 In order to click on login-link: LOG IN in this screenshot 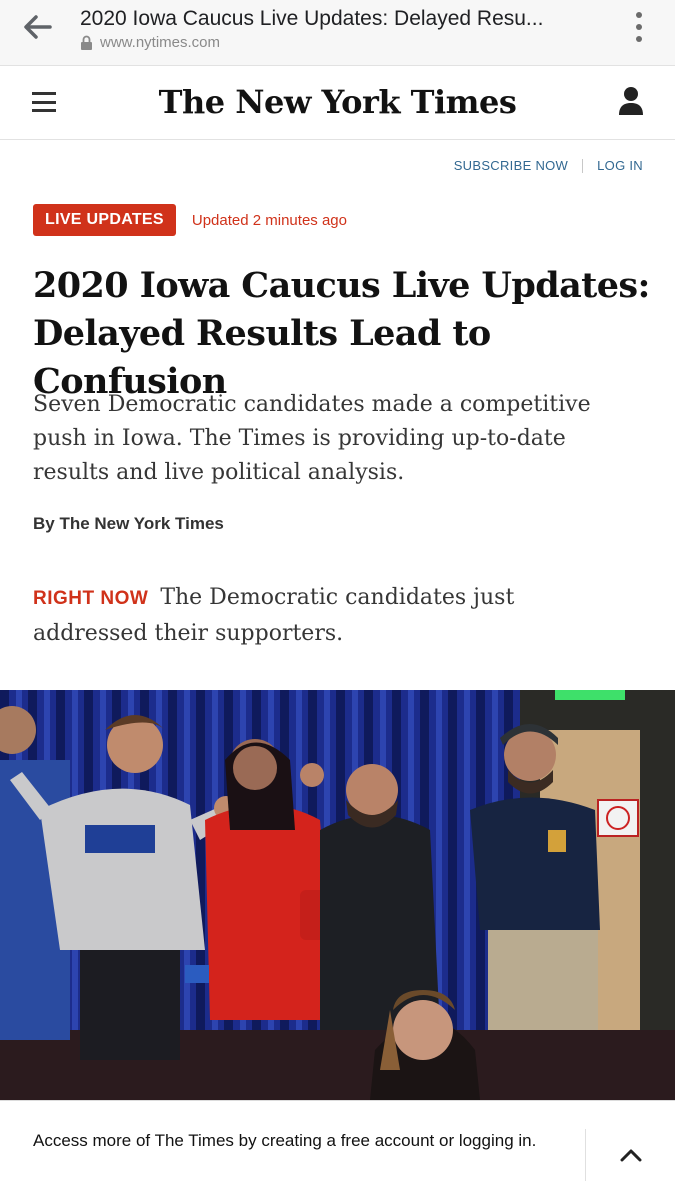, I will do `click(620, 165)`.